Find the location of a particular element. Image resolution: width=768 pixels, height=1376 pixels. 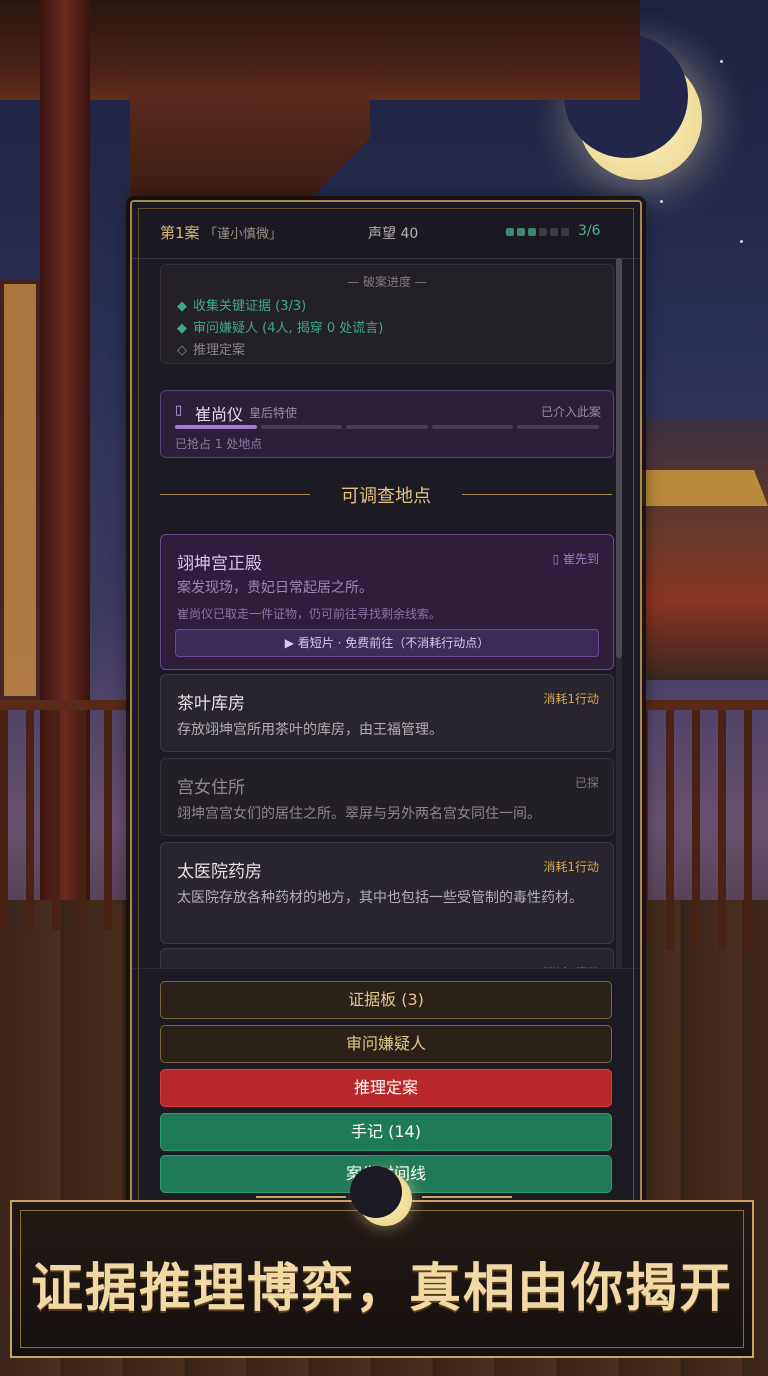

banner-slogan: 证据推理博弈，真相由你揭开 is located at coordinates (381, 1288).